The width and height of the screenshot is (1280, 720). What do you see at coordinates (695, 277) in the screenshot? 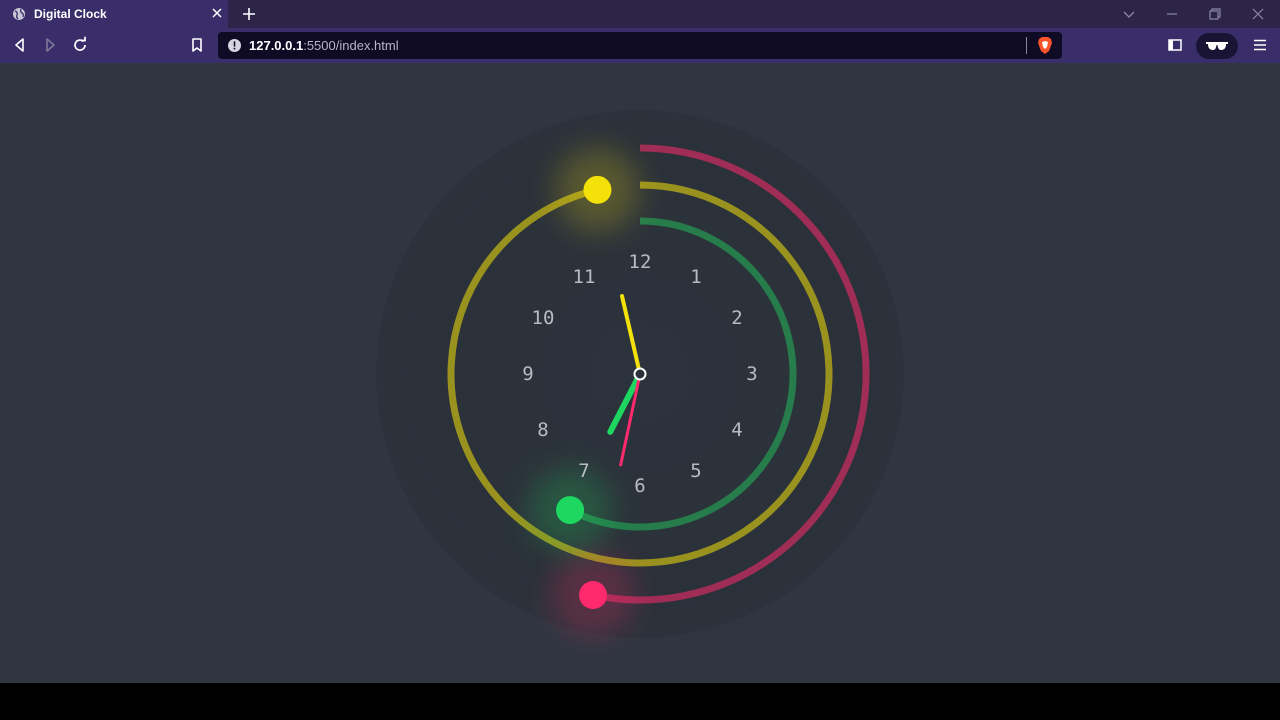
I see `clock-number-1: 1` at bounding box center [695, 277].